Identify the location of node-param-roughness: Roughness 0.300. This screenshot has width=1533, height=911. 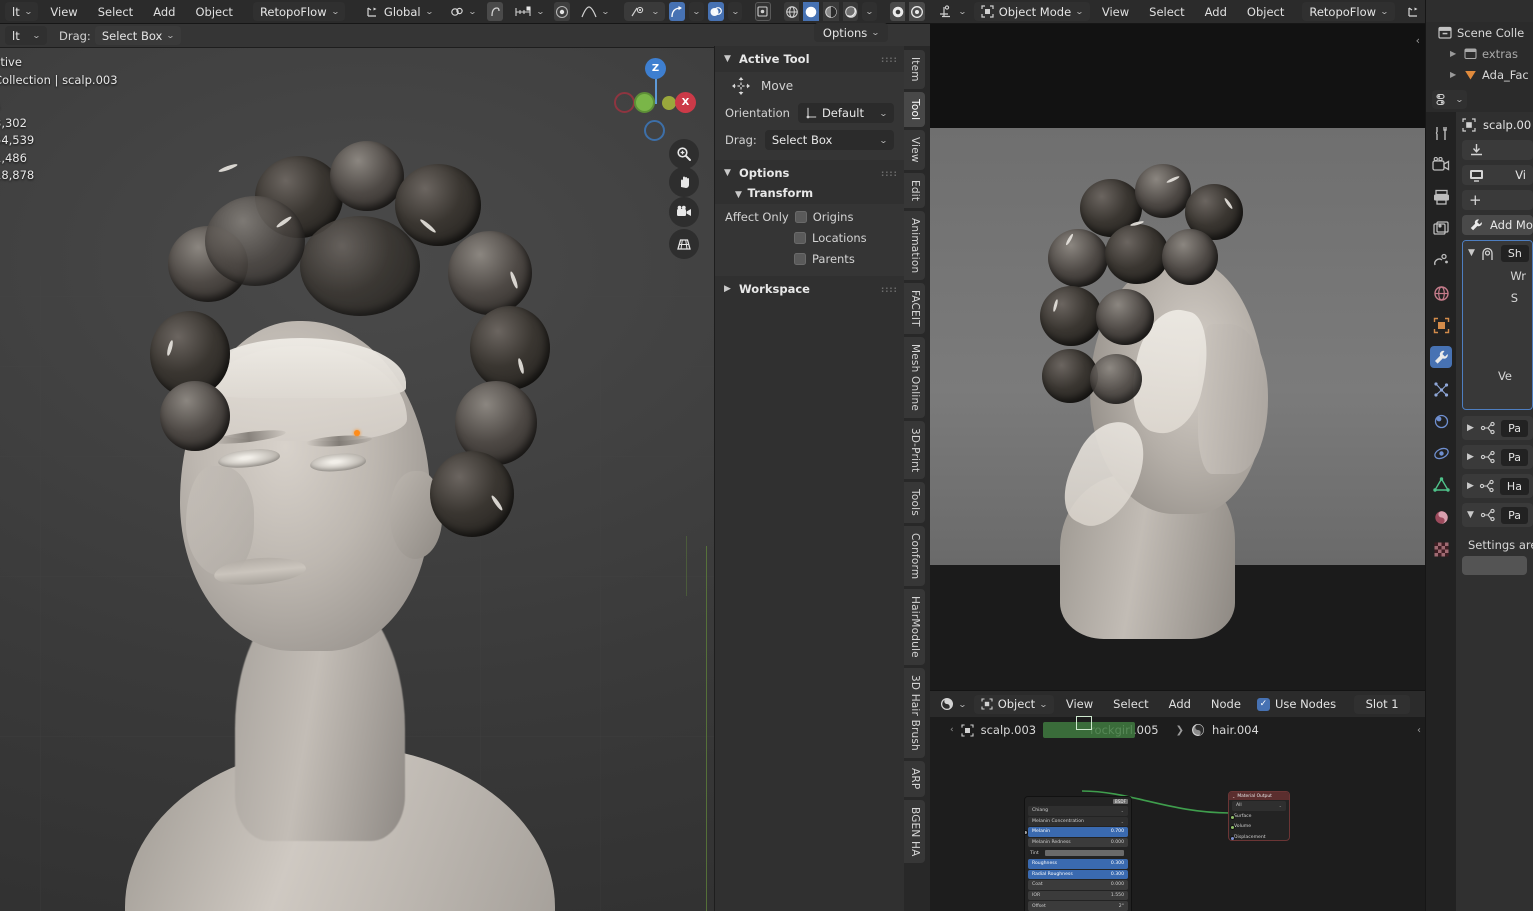
(1076, 849).